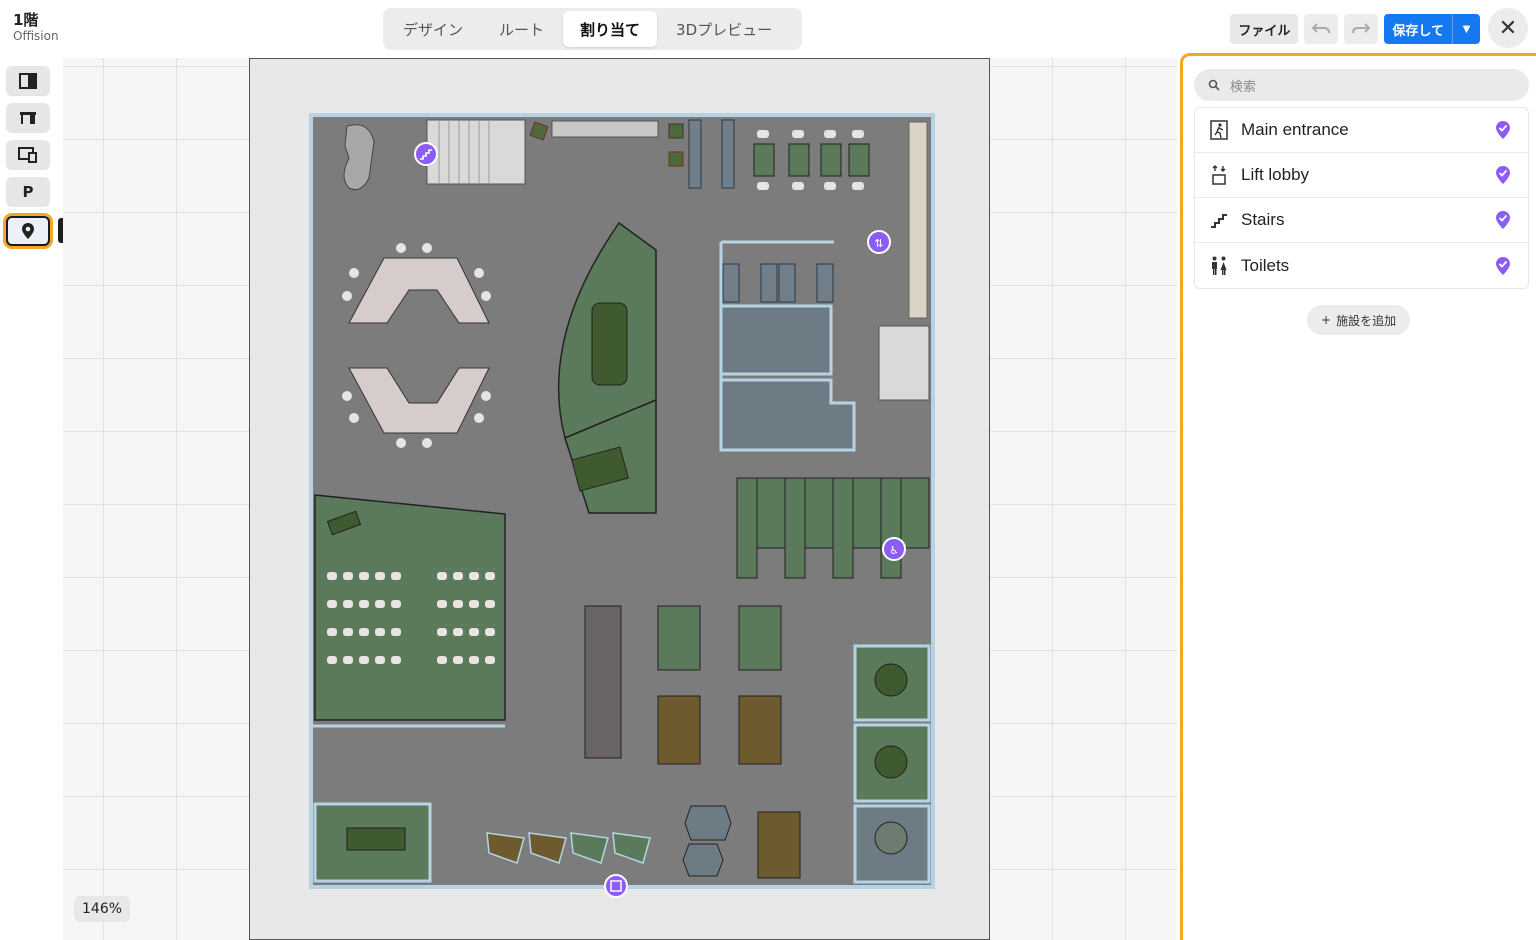  I want to click on location-pin-icon, so click(28, 231).